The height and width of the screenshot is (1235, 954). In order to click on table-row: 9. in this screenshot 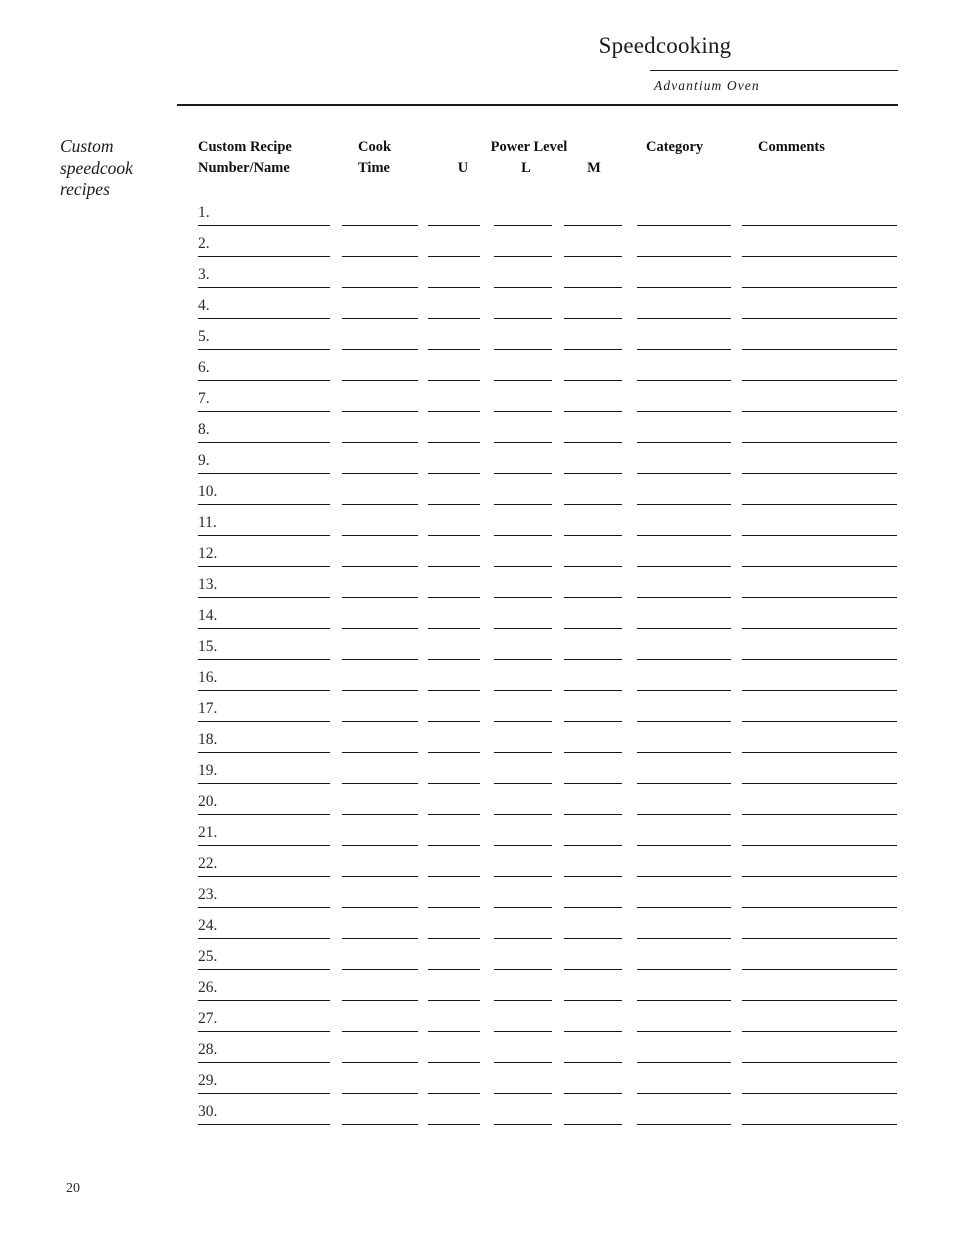, I will do `click(477, 458)`.